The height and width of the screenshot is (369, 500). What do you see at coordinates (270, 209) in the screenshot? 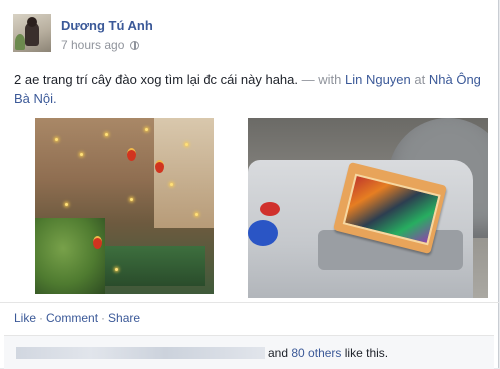
I see `photo2-red-button` at bounding box center [270, 209].